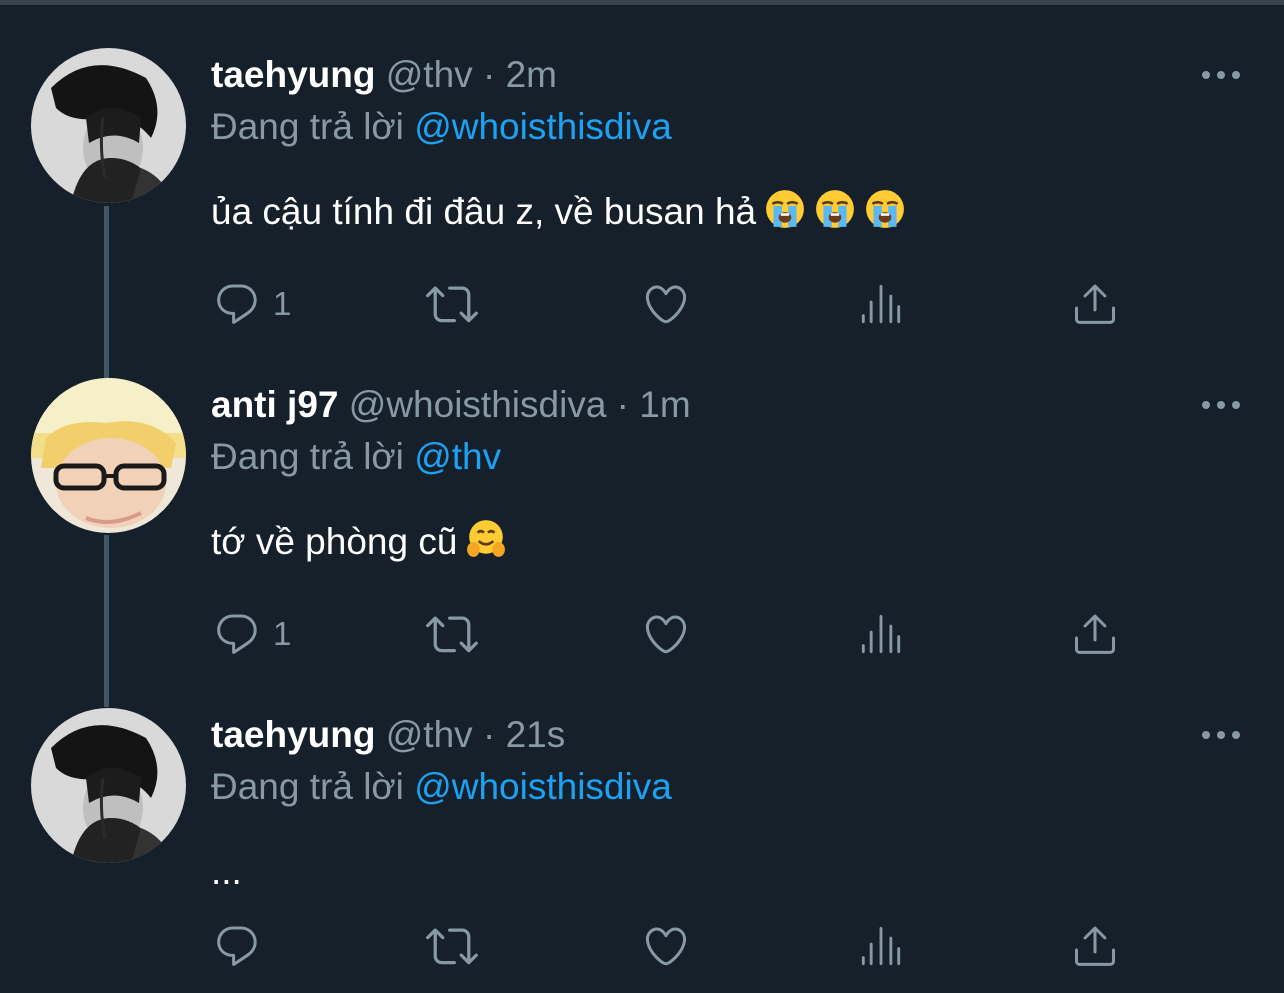  I want to click on timestamp: 21s, so click(536, 734).